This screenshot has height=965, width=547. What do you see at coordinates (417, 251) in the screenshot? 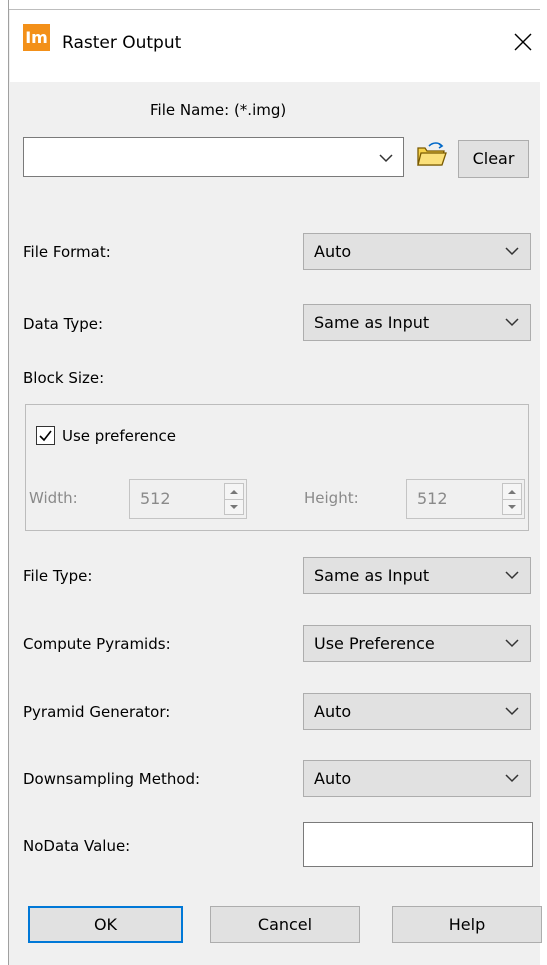
I see `file-format-select: Auto` at bounding box center [417, 251].